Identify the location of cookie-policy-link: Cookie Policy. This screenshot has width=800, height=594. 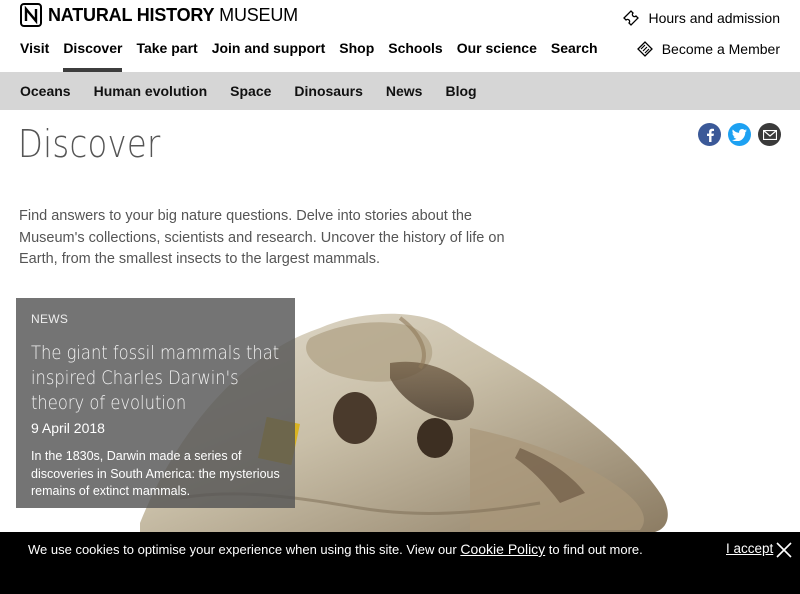
(502, 549).